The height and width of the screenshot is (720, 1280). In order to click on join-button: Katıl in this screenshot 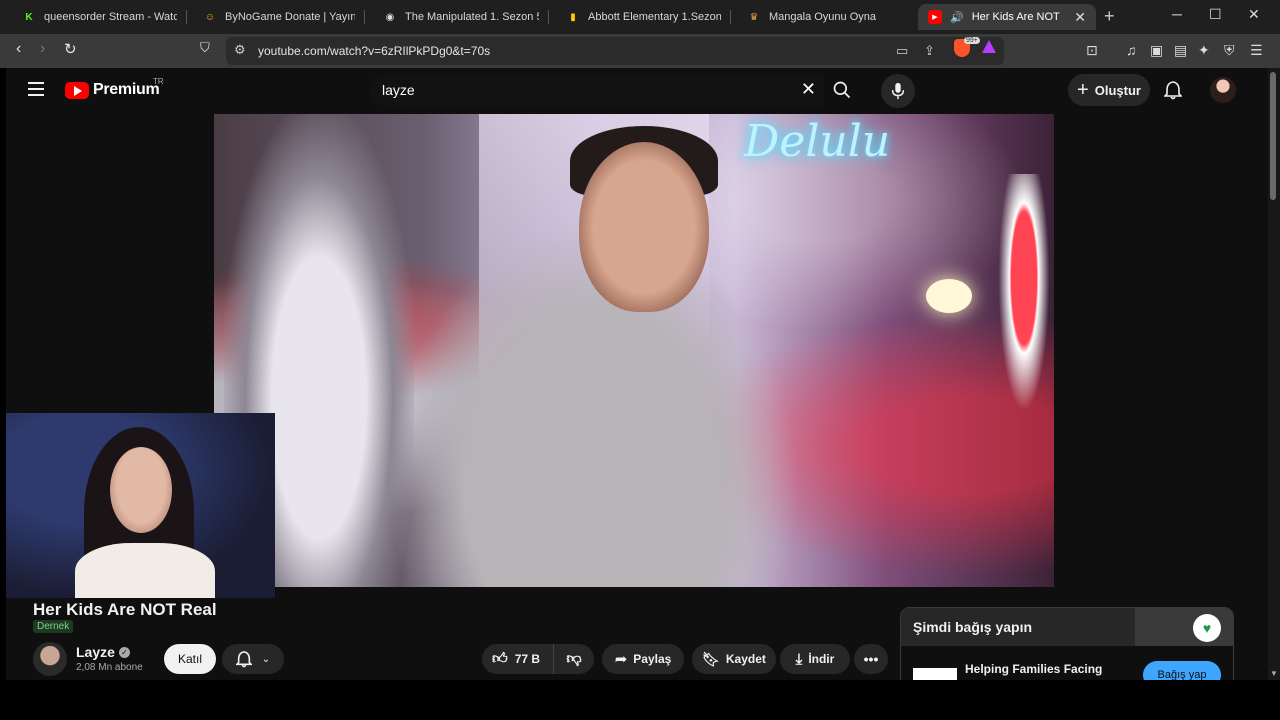, I will do `click(190, 659)`.